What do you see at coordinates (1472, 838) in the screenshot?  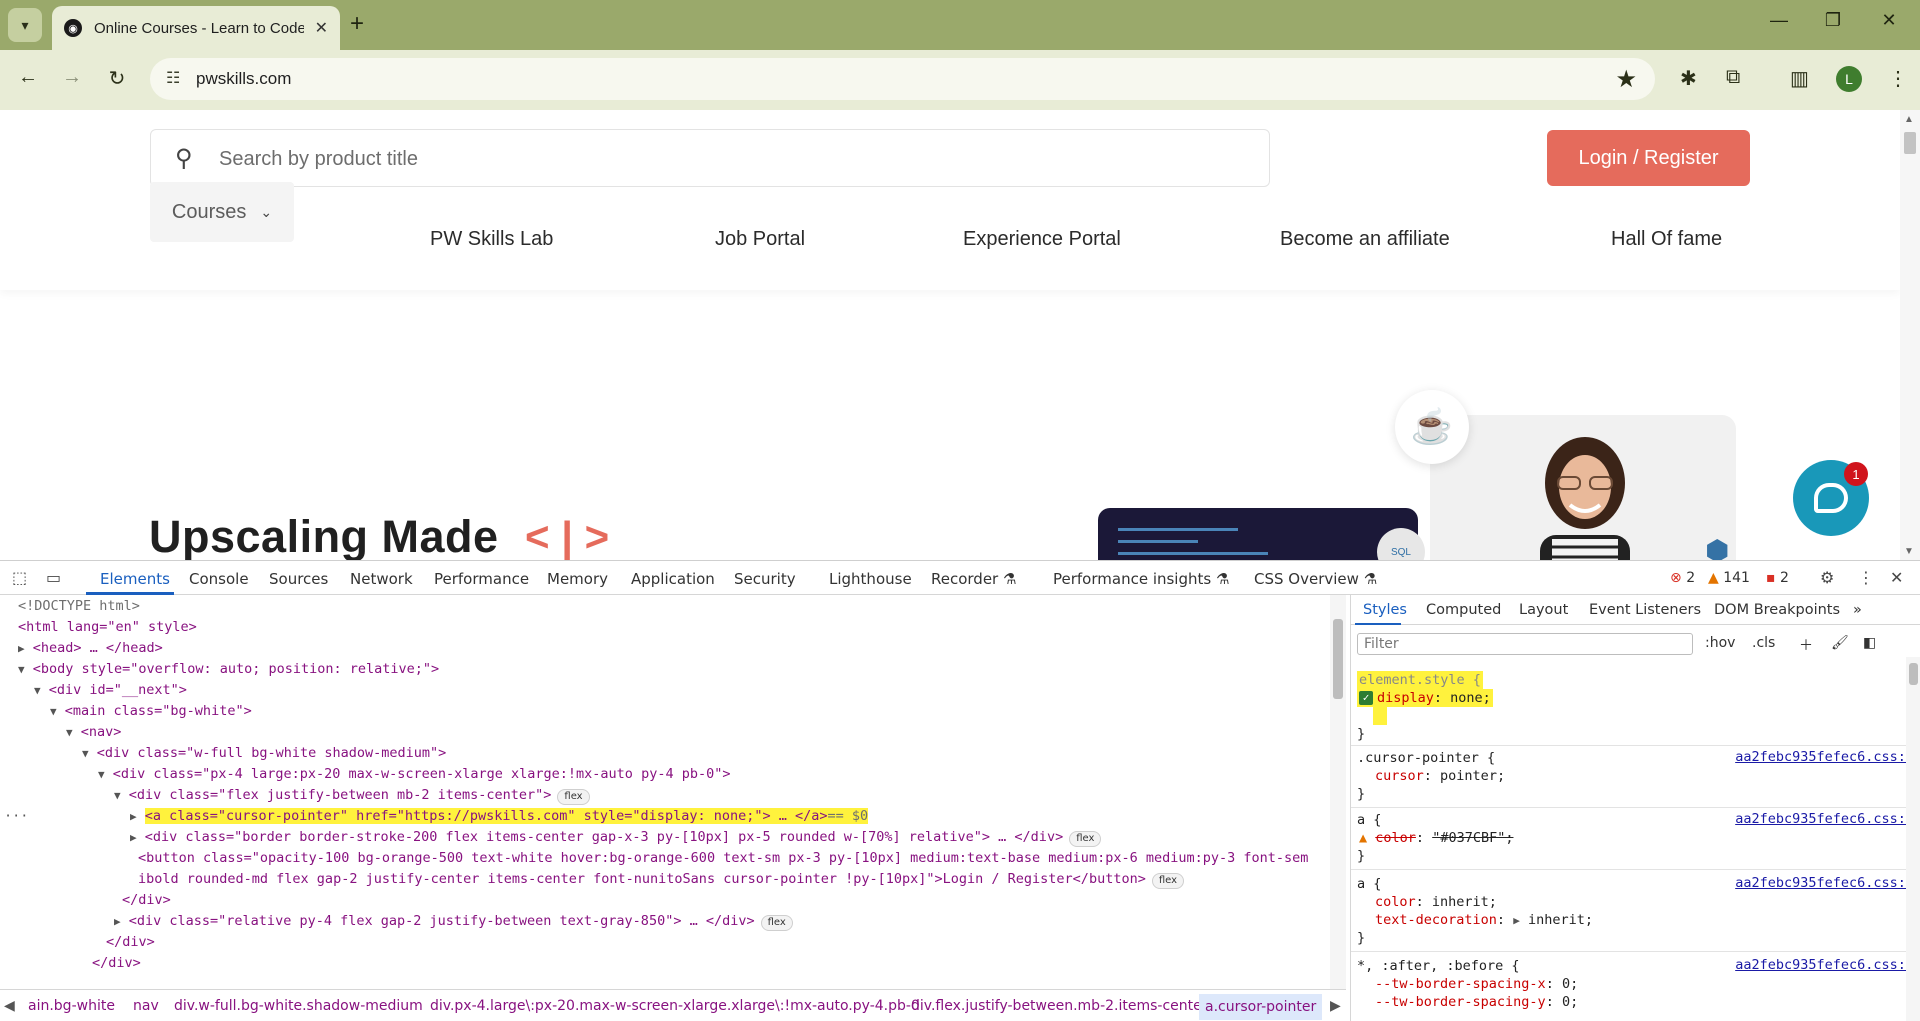 I see `property-value: "#037CBF";` at bounding box center [1472, 838].